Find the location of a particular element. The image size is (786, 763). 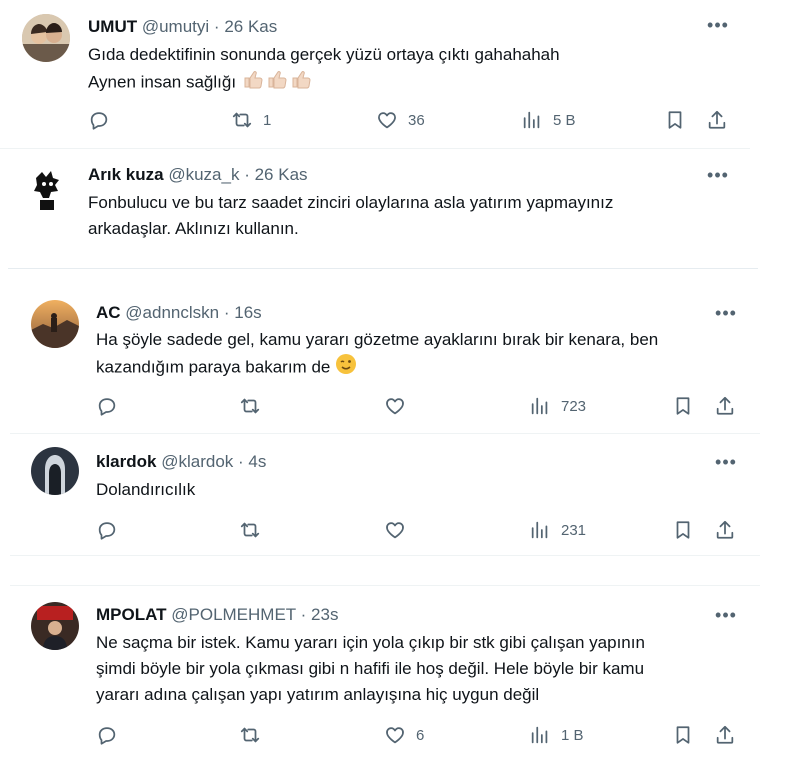

tweet-header: MPOLAT @POLMEHMET · 23s is located at coordinates (217, 615).